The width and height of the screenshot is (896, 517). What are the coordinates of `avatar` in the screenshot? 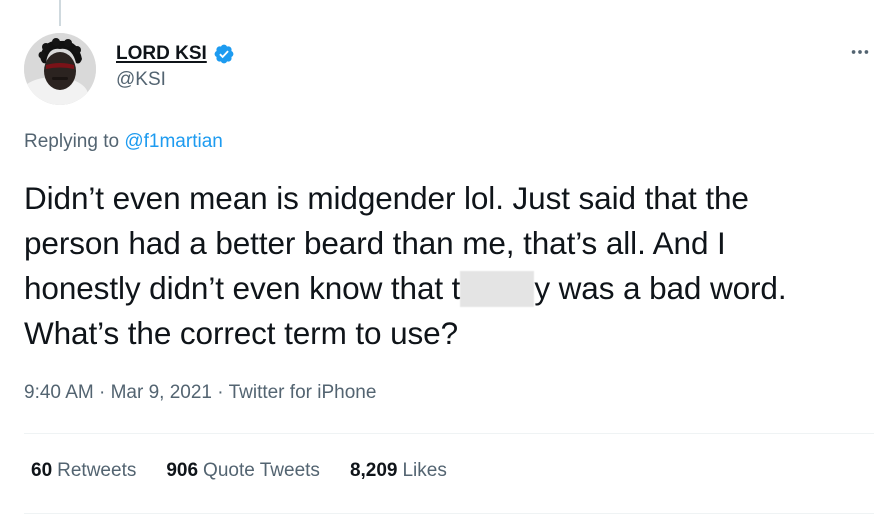 It's located at (60, 69).